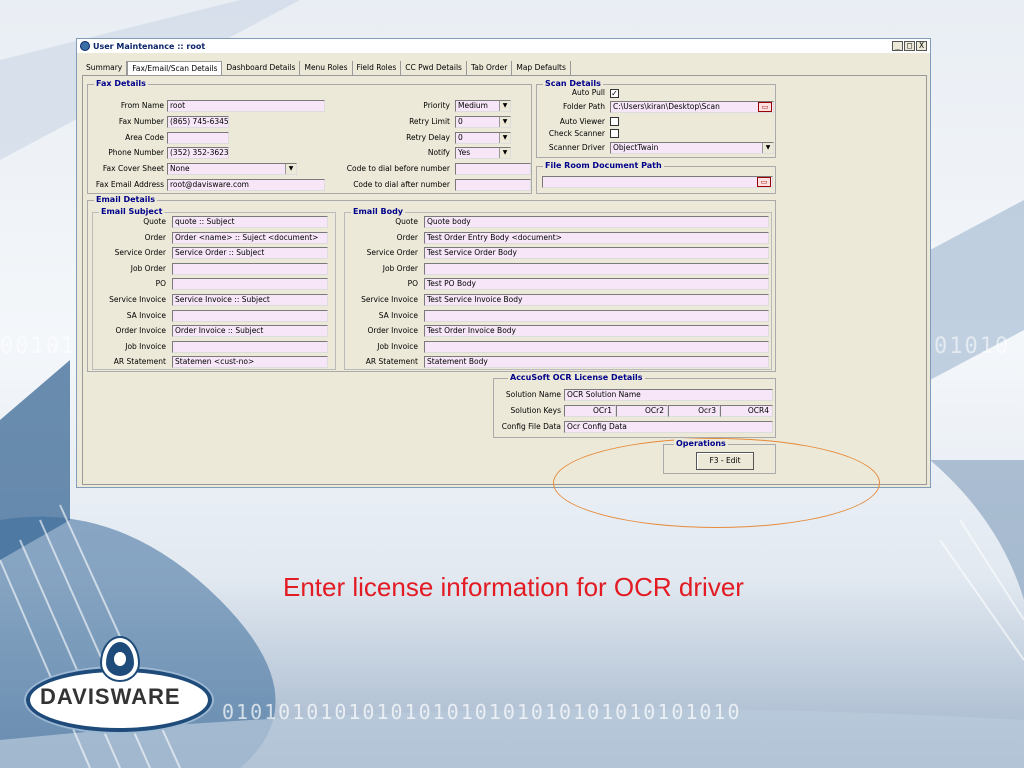 This screenshot has width=1024, height=768. What do you see at coordinates (493, 185) in the screenshot?
I see `dial-after-field` at bounding box center [493, 185].